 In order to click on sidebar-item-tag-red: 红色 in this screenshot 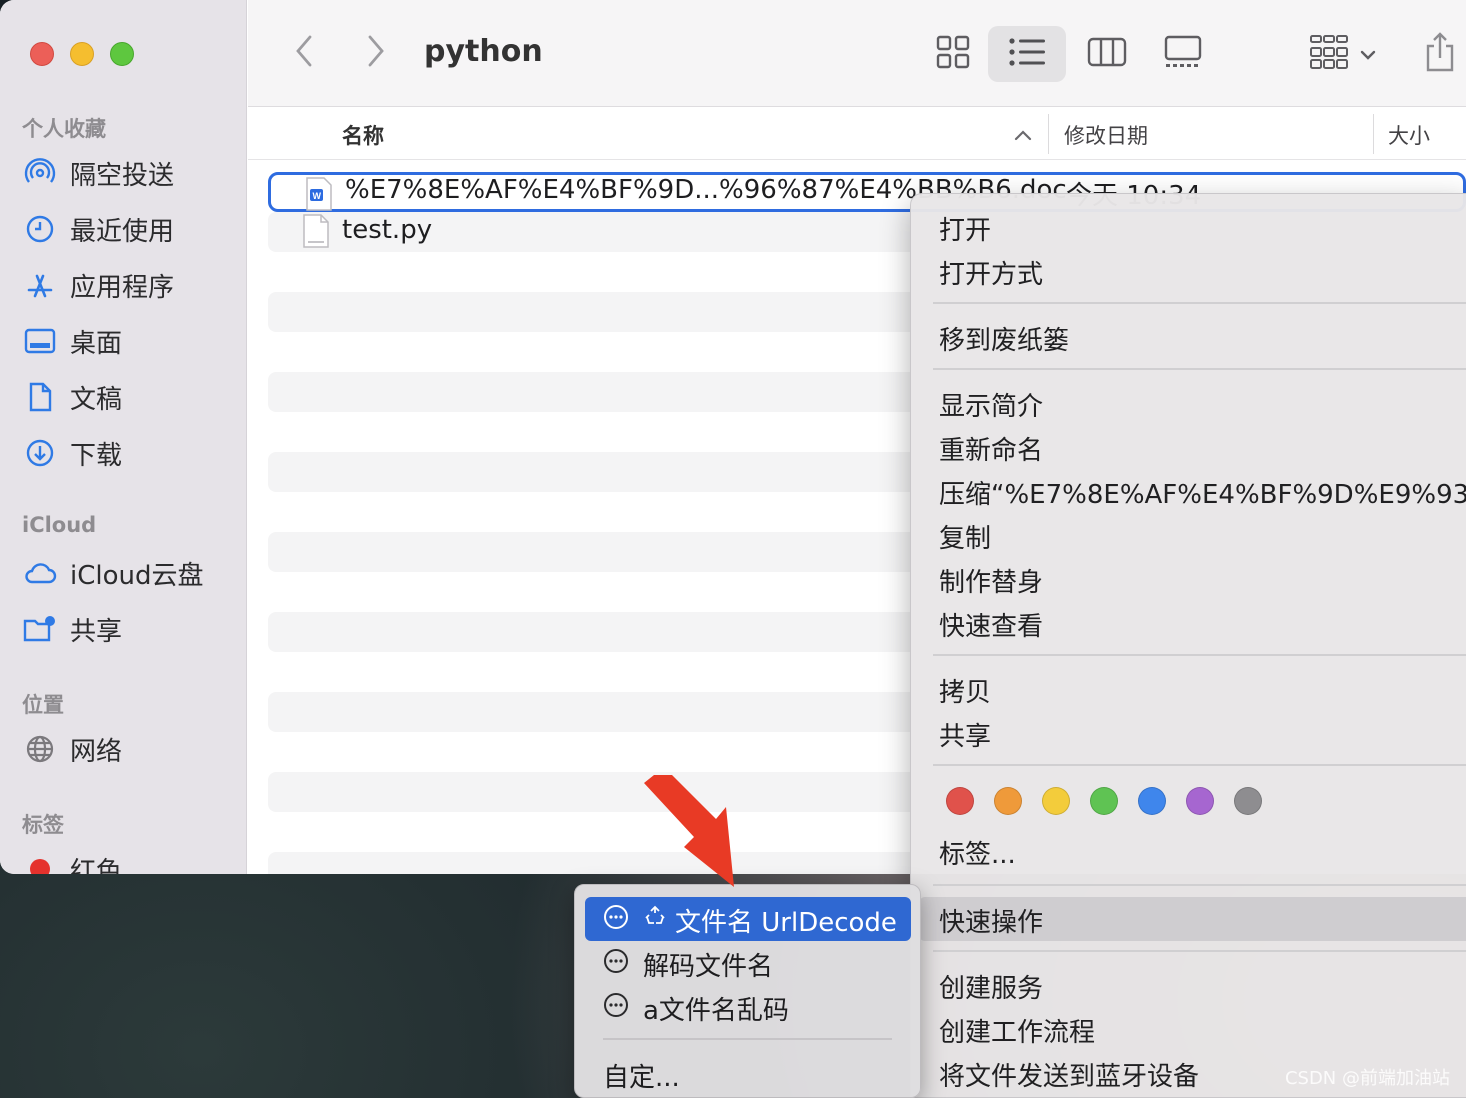, I will do `click(72, 861)`.